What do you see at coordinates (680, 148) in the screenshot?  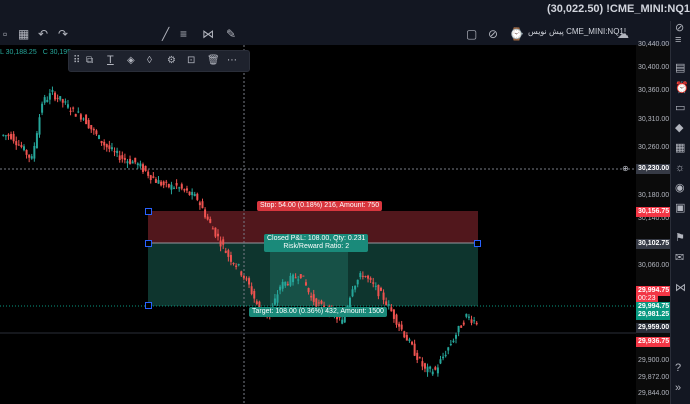 I see `calendar-icon: ▦` at bounding box center [680, 148].